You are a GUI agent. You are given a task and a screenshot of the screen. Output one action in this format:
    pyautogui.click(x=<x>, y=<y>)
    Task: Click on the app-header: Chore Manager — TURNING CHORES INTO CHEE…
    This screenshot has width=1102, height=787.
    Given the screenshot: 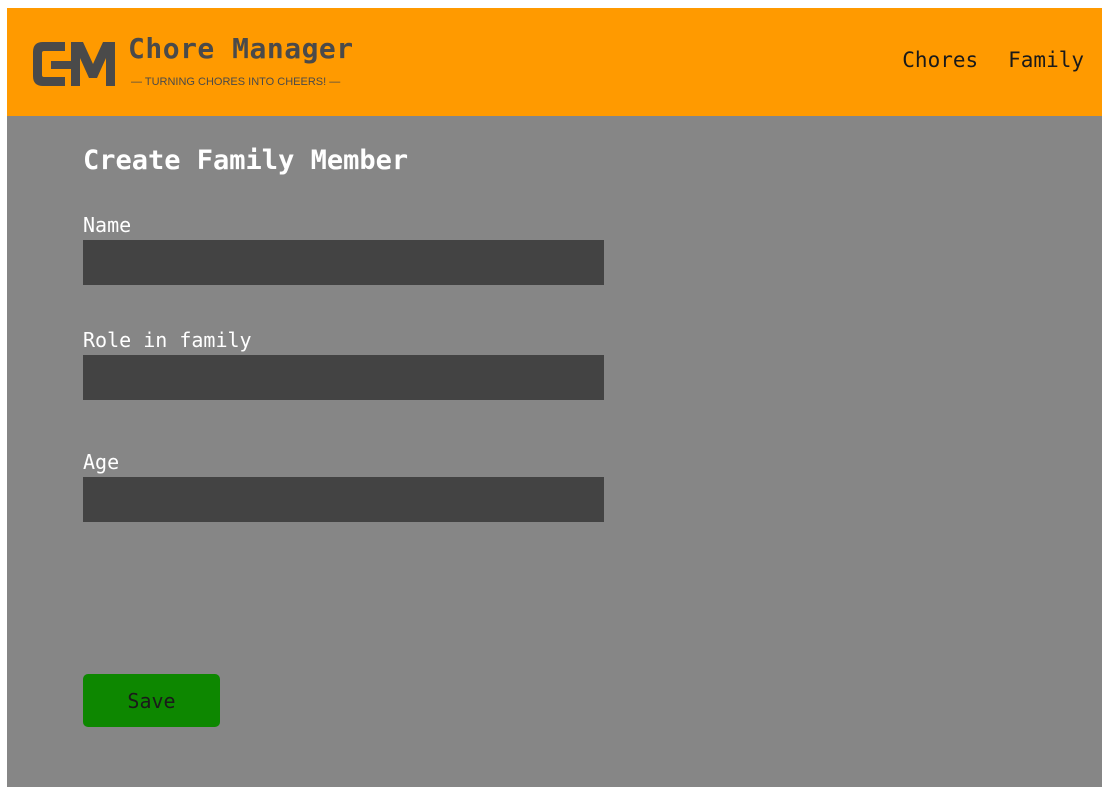 What is the action you would take?
    pyautogui.click(x=554, y=62)
    